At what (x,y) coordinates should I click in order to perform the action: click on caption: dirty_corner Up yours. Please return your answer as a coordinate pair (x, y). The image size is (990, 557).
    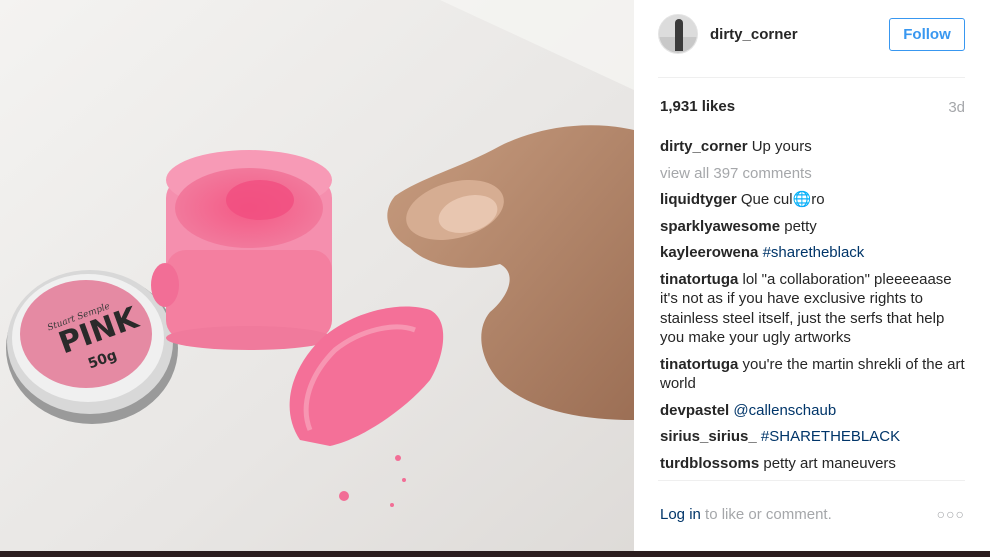
    Looking at the image, I should click on (812, 147).